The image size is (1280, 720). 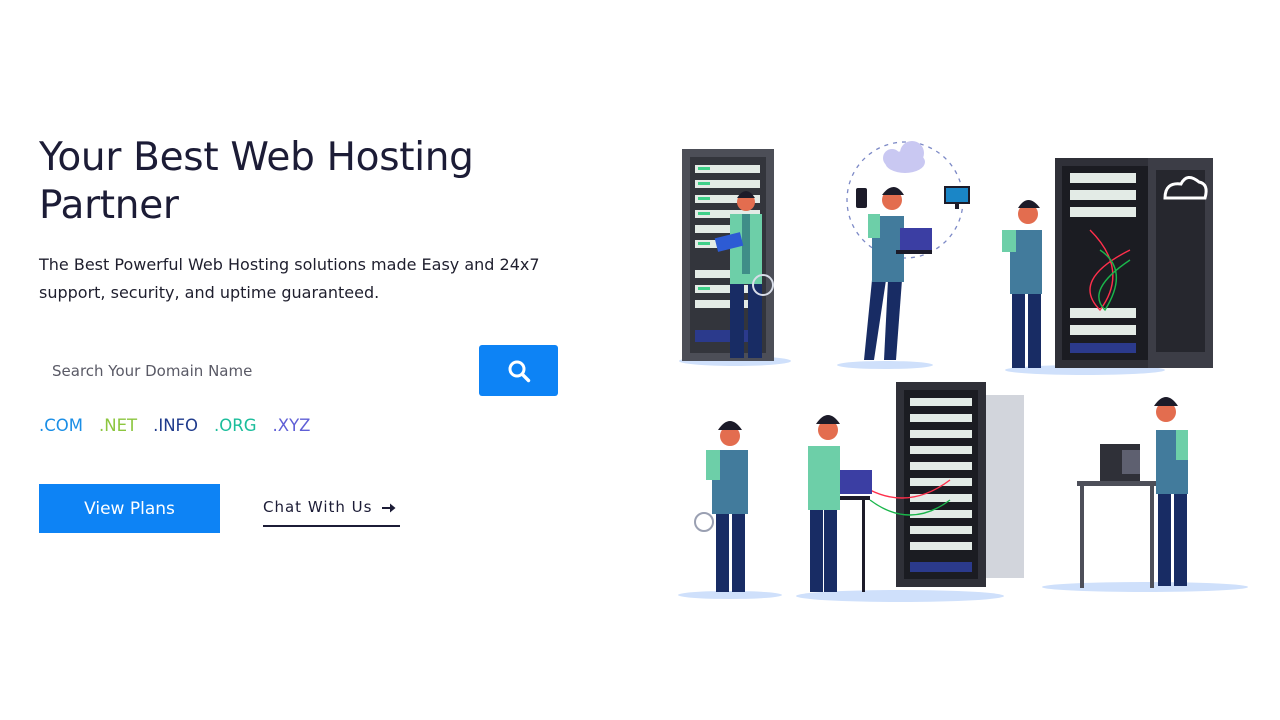 I want to click on tld-list: .COM .NET .INFO .ORG .XYZ, so click(x=174, y=426).